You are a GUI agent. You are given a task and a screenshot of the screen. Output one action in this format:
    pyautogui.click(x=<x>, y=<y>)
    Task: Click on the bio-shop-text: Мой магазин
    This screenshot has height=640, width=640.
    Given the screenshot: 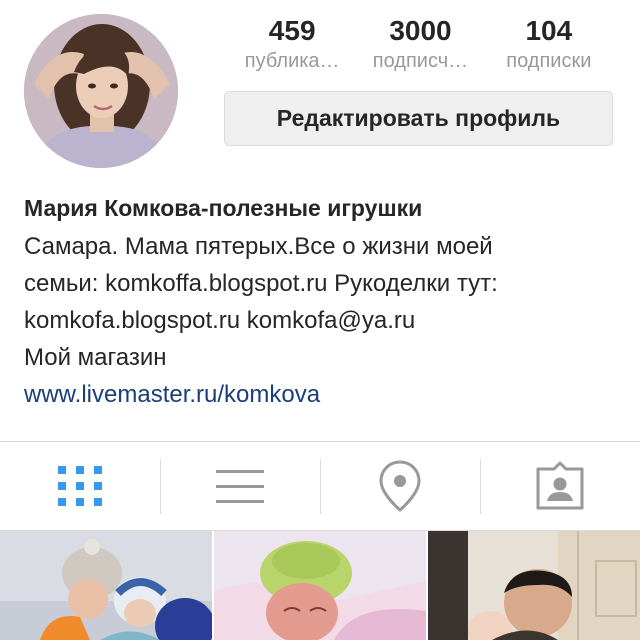 What is the action you would take?
    pyautogui.click(x=95, y=357)
    